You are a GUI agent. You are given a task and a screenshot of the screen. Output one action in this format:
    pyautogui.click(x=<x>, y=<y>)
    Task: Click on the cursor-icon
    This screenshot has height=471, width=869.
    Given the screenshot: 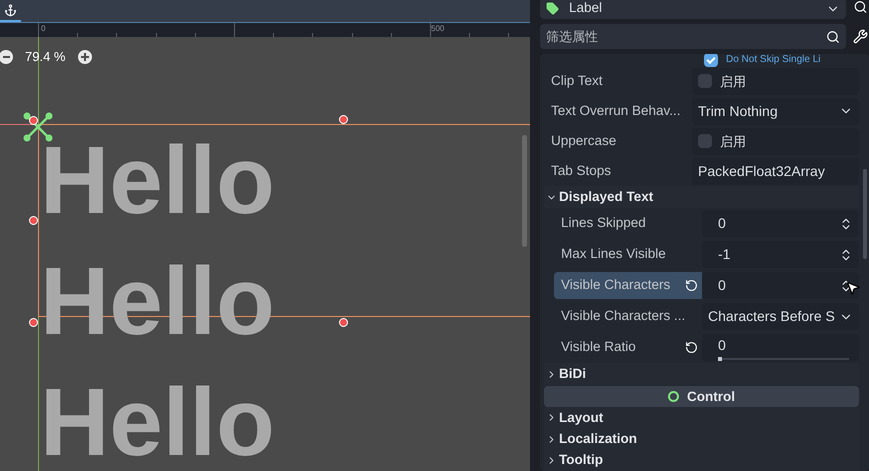 What is the action you would take?
    pyautogui.click(x=853, y=288)
    